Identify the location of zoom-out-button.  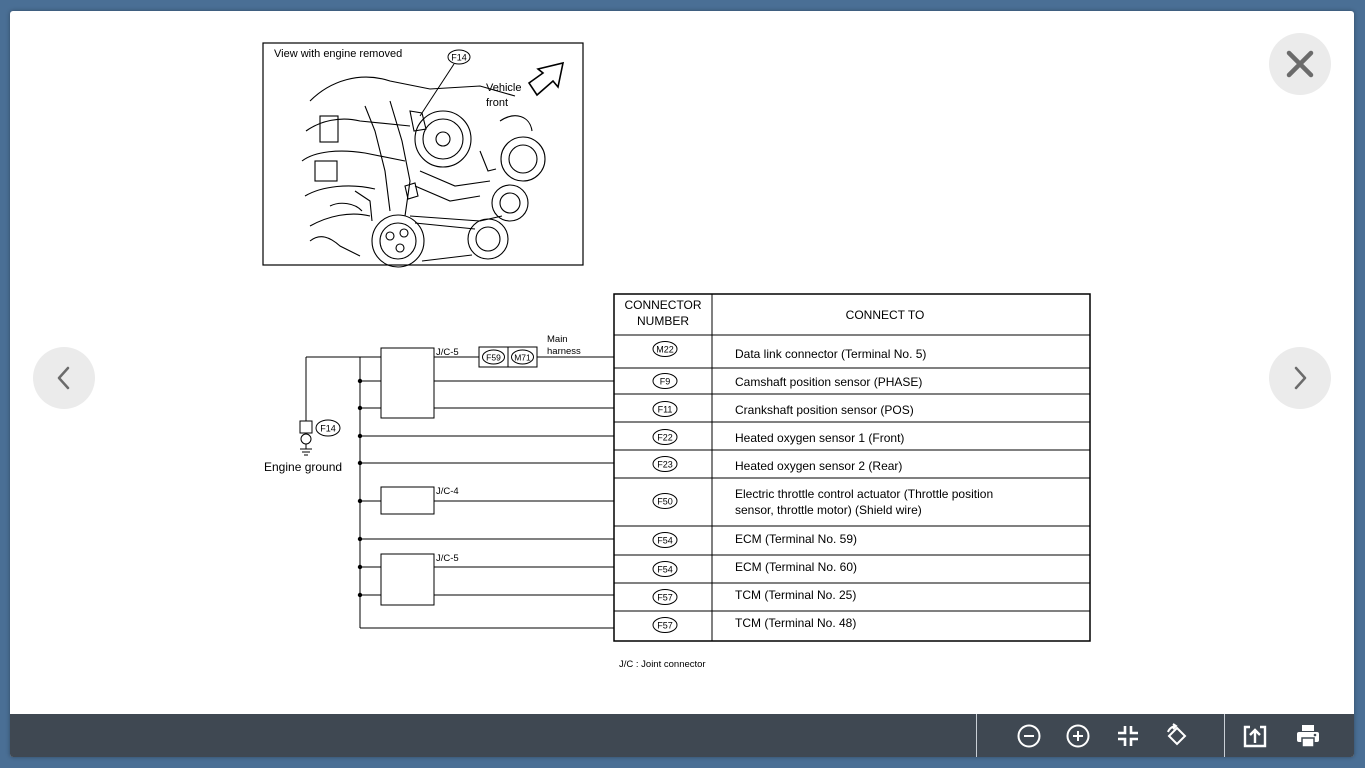
(1029, 736).